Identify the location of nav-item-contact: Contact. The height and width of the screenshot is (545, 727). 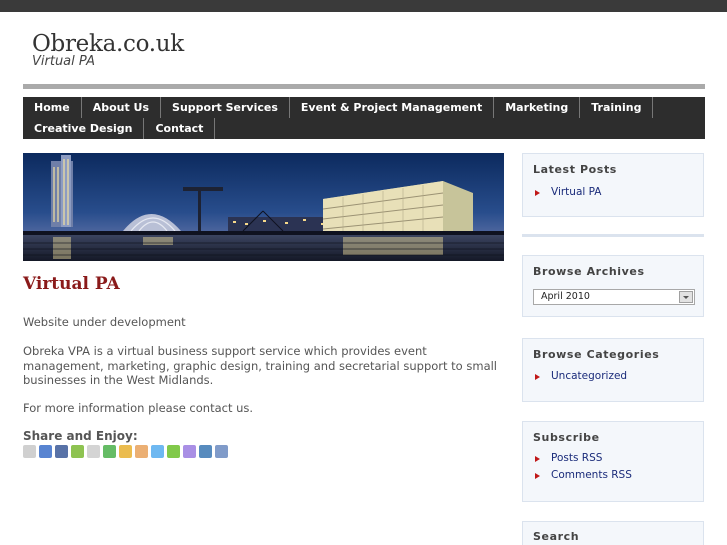
(180, 128).